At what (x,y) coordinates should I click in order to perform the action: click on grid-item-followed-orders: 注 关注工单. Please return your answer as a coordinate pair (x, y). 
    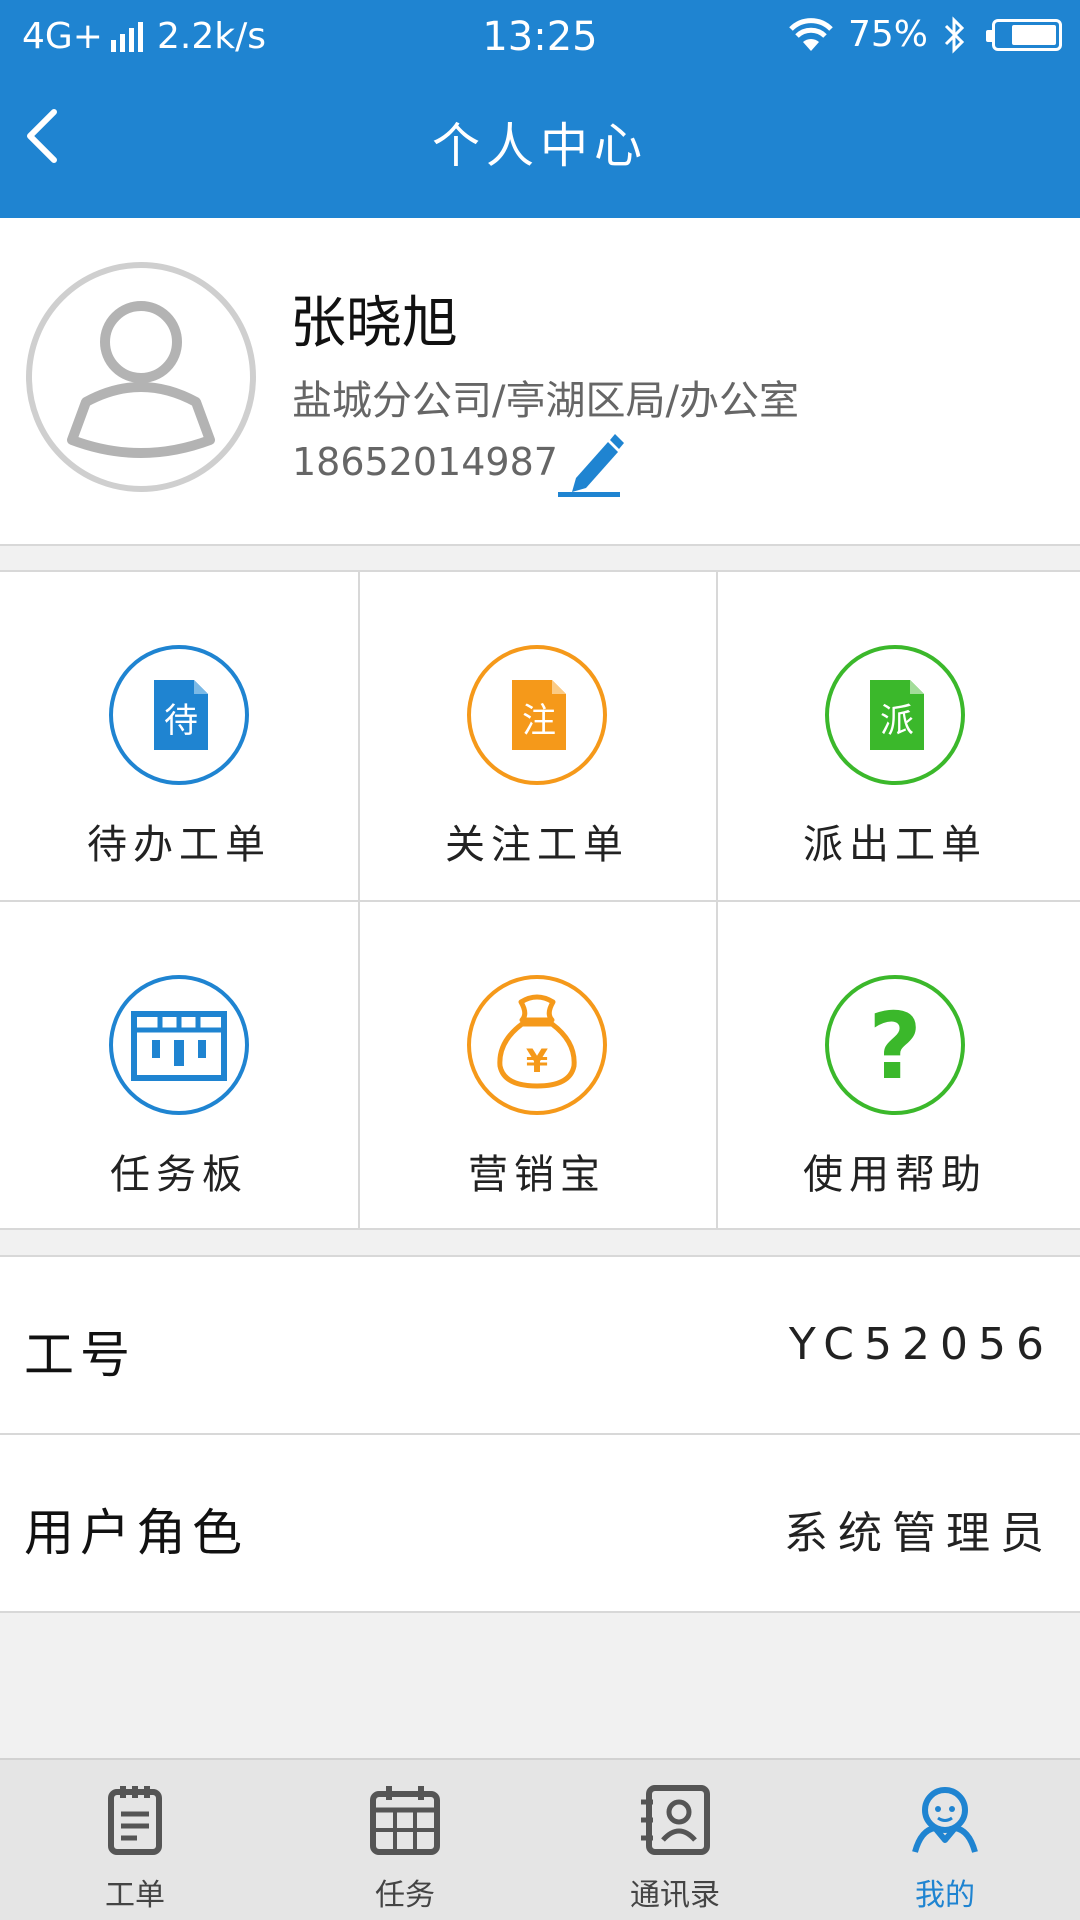
    Looking at the image, I should click on (537, 736).